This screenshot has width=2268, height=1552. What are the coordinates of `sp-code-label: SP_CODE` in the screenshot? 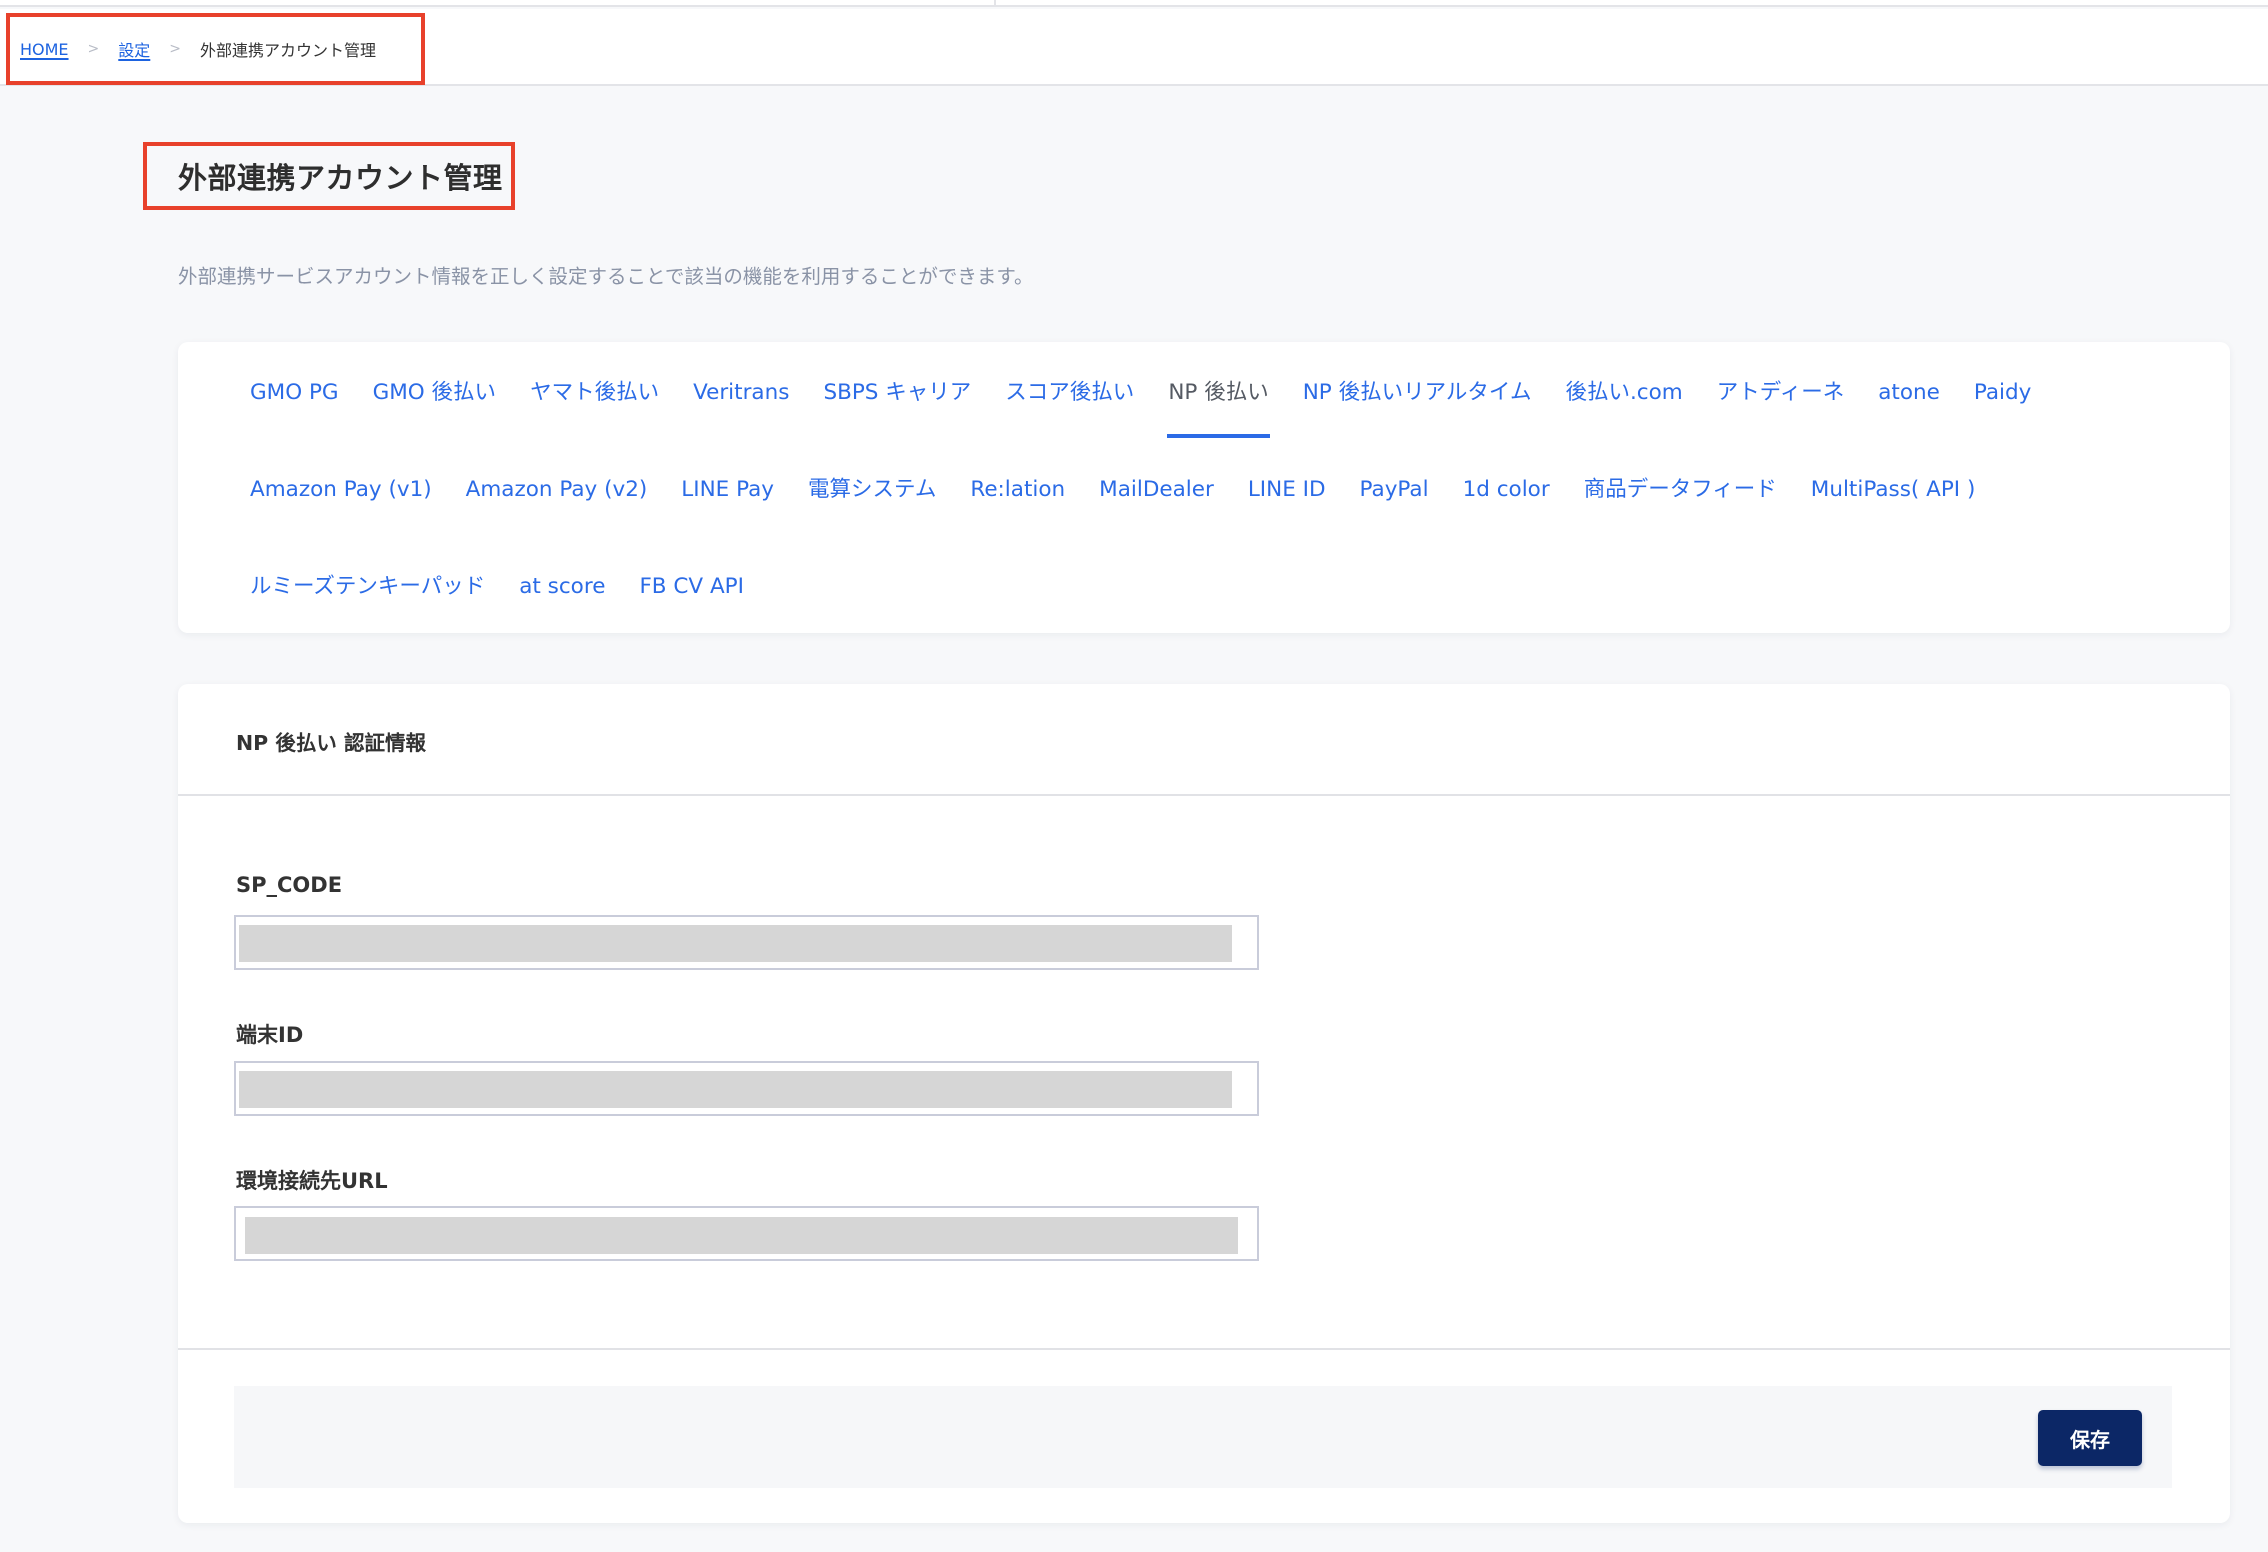 It's located at (289, 885).